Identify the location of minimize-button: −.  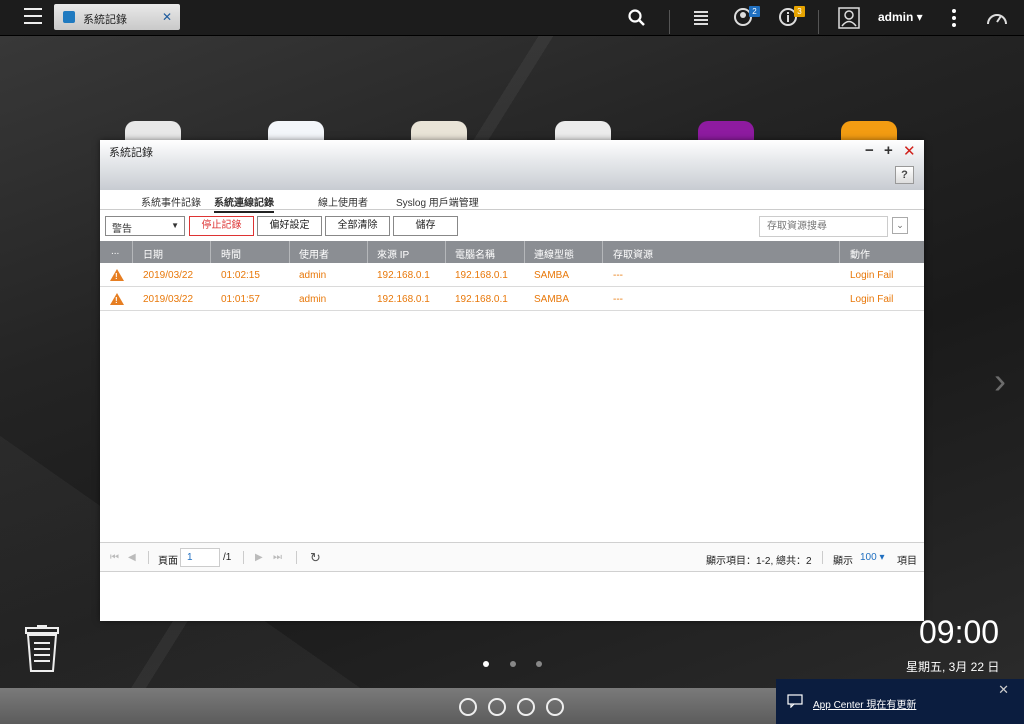
(869, 150).